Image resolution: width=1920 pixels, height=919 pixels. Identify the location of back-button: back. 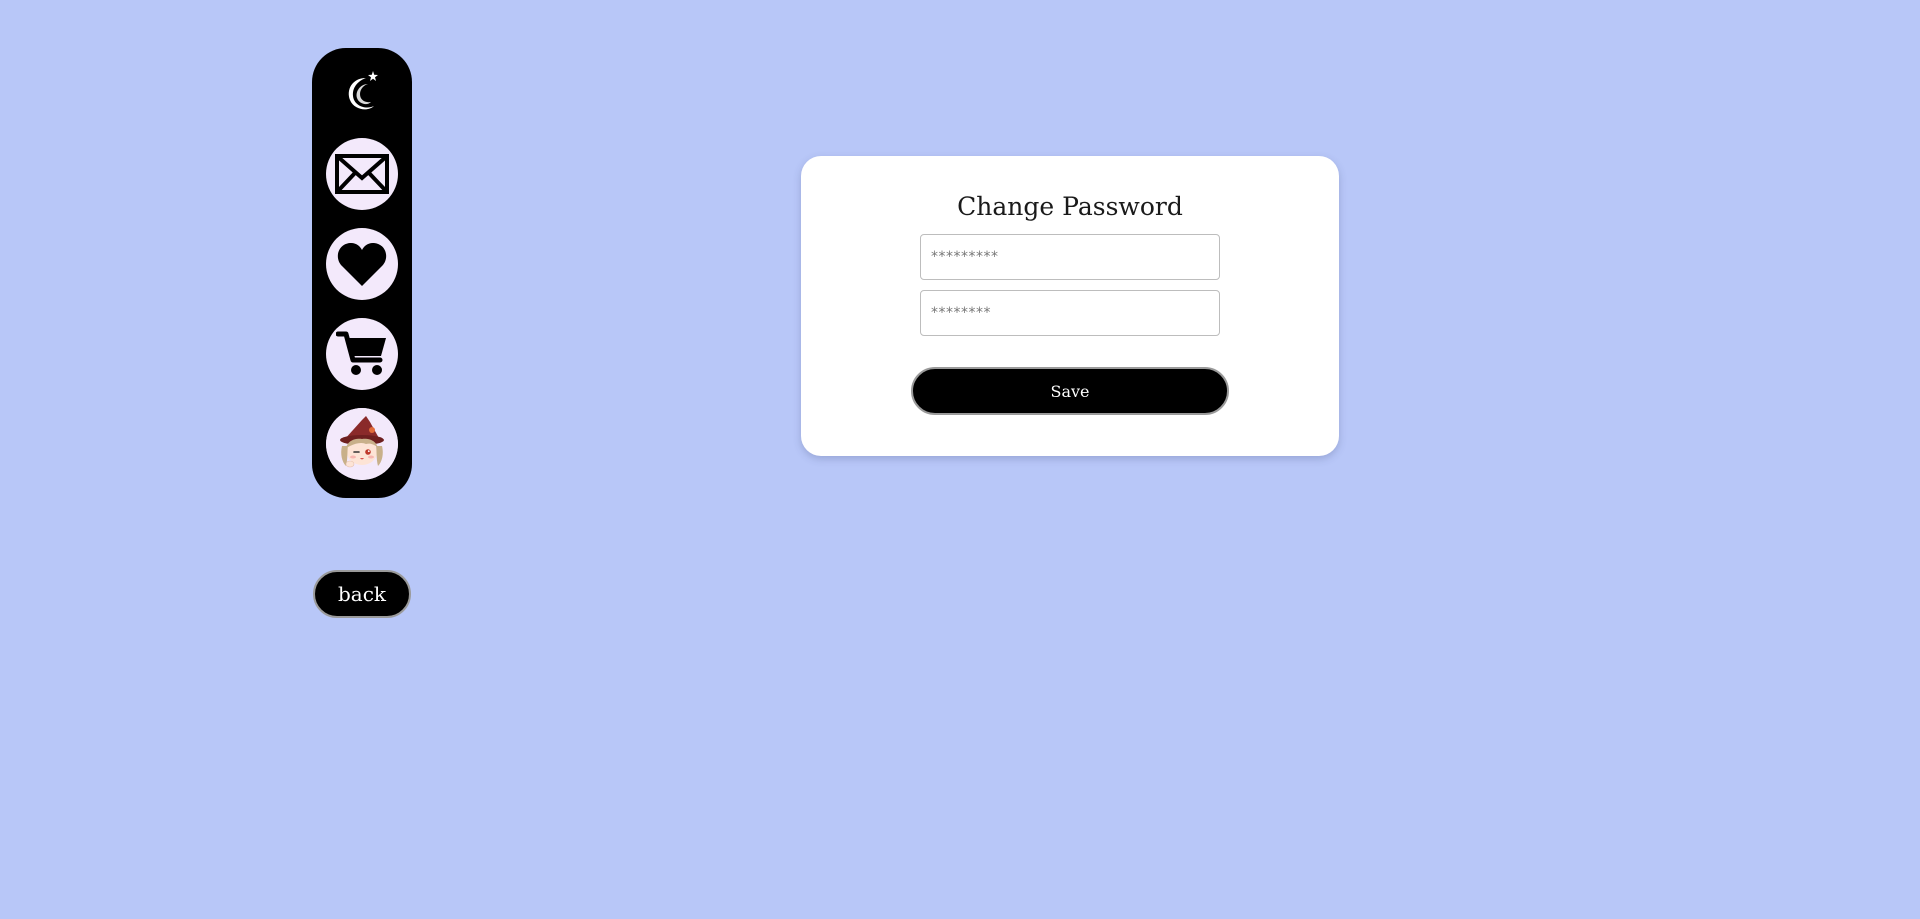
(362, 594).